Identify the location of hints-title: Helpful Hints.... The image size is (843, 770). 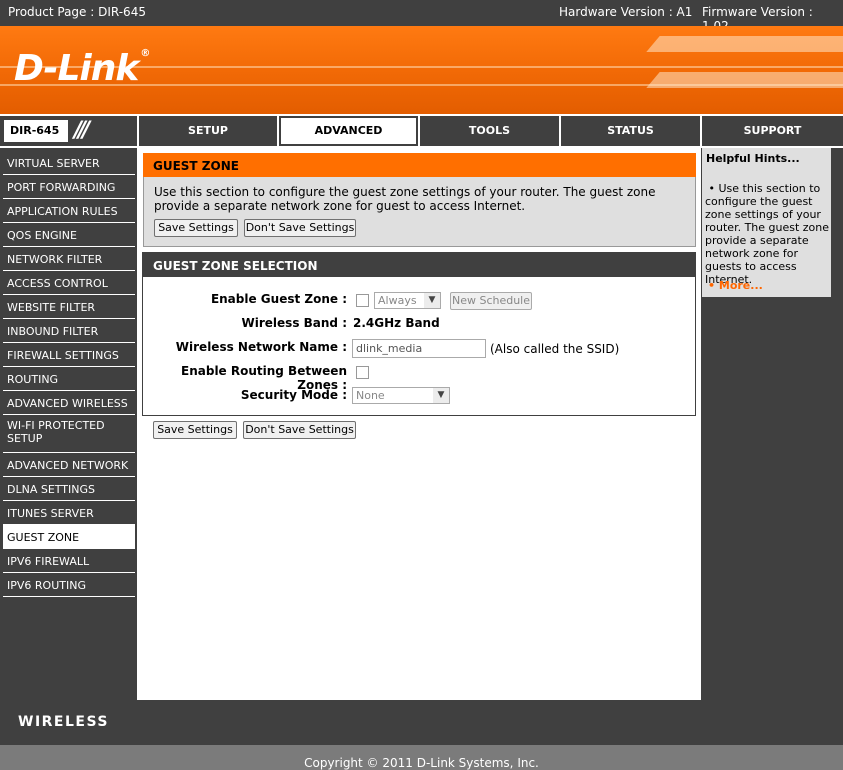
(753, 158).